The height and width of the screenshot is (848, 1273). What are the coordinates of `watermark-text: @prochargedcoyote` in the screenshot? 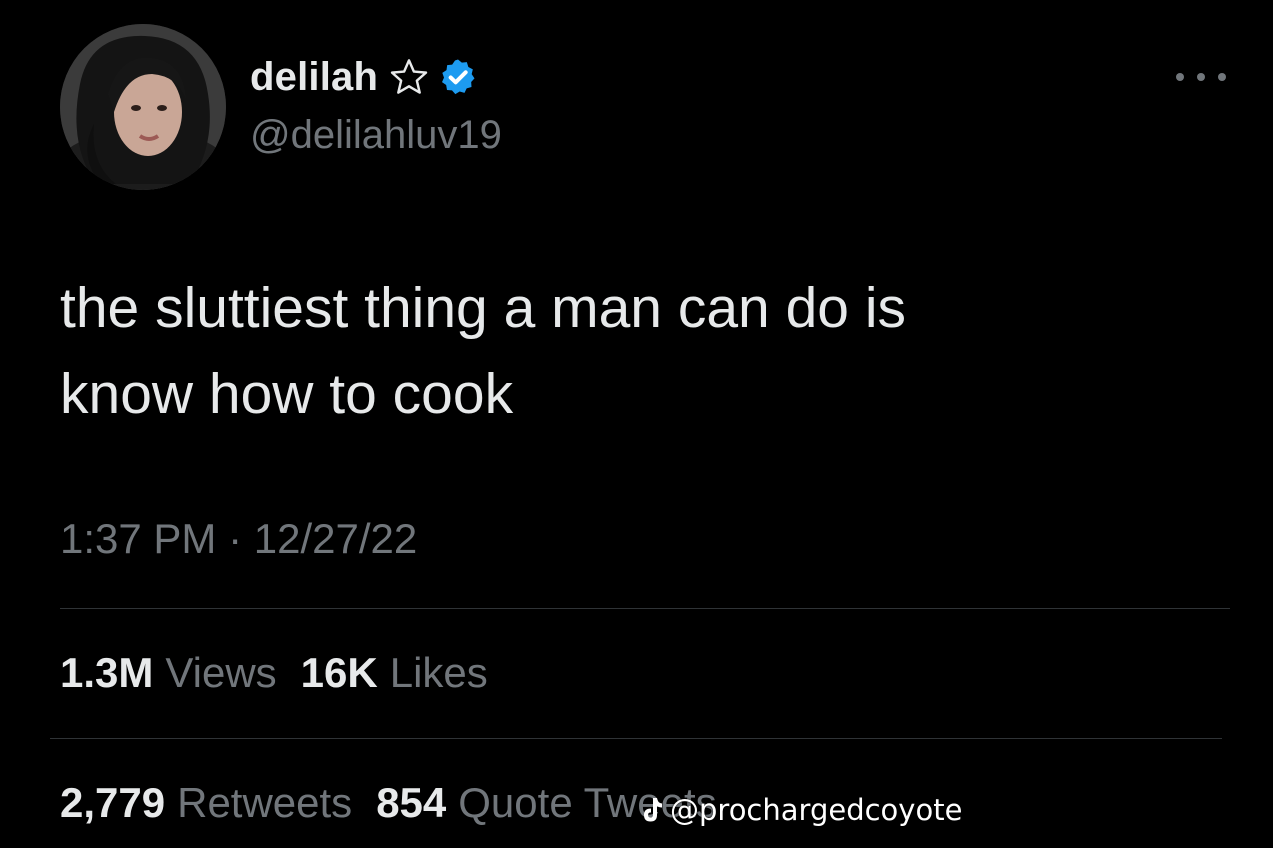 It's located at (816, 810).